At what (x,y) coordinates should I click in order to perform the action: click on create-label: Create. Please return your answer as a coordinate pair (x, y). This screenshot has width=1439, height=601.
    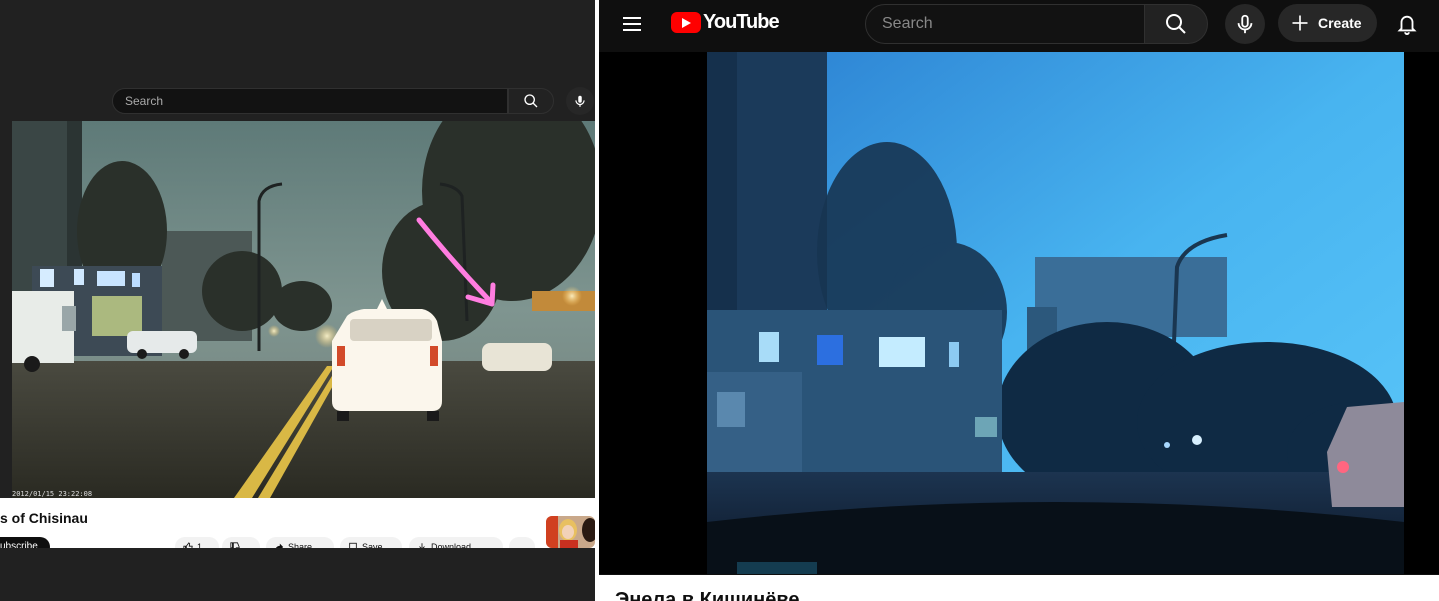
    Looking at the image, I should click on (1340, 23).